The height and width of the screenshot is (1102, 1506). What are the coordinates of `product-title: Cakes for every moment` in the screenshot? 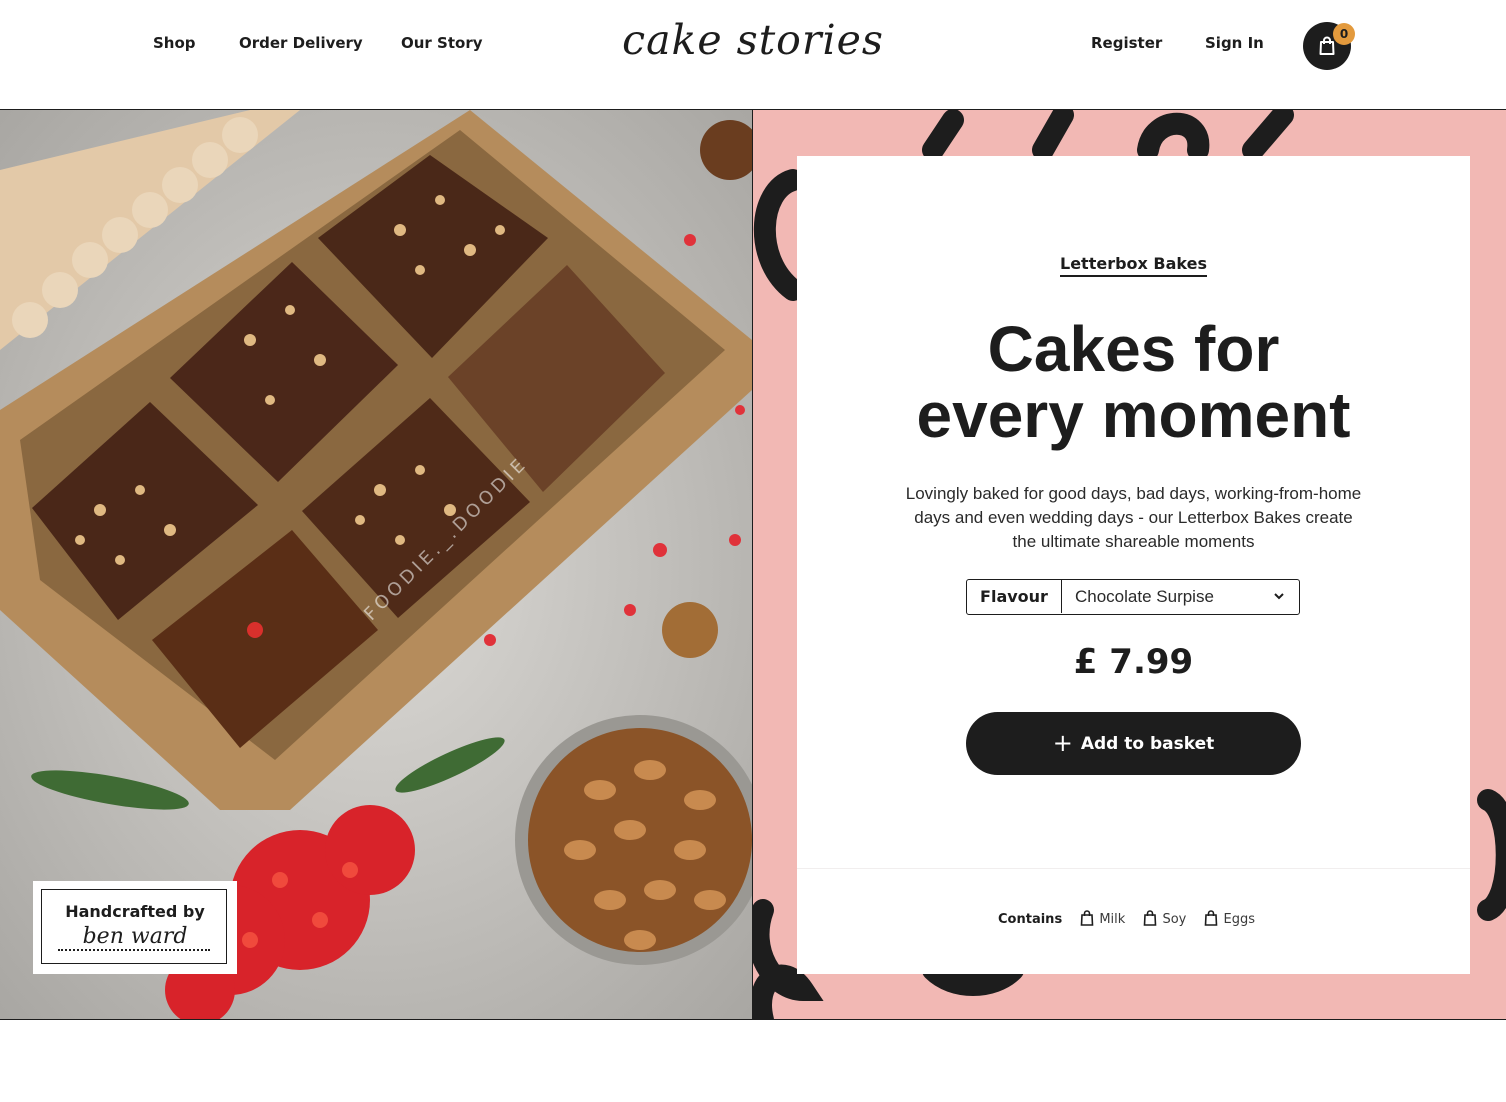 It's located at (1133, 382).